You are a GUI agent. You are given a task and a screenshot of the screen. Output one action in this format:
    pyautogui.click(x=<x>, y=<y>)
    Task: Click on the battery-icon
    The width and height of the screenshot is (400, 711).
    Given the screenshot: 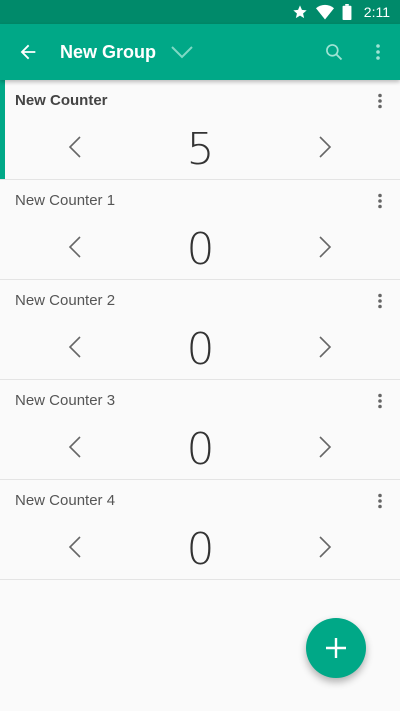 What is the action you would take?
    pyautogui.click(x=347, y=12)
    